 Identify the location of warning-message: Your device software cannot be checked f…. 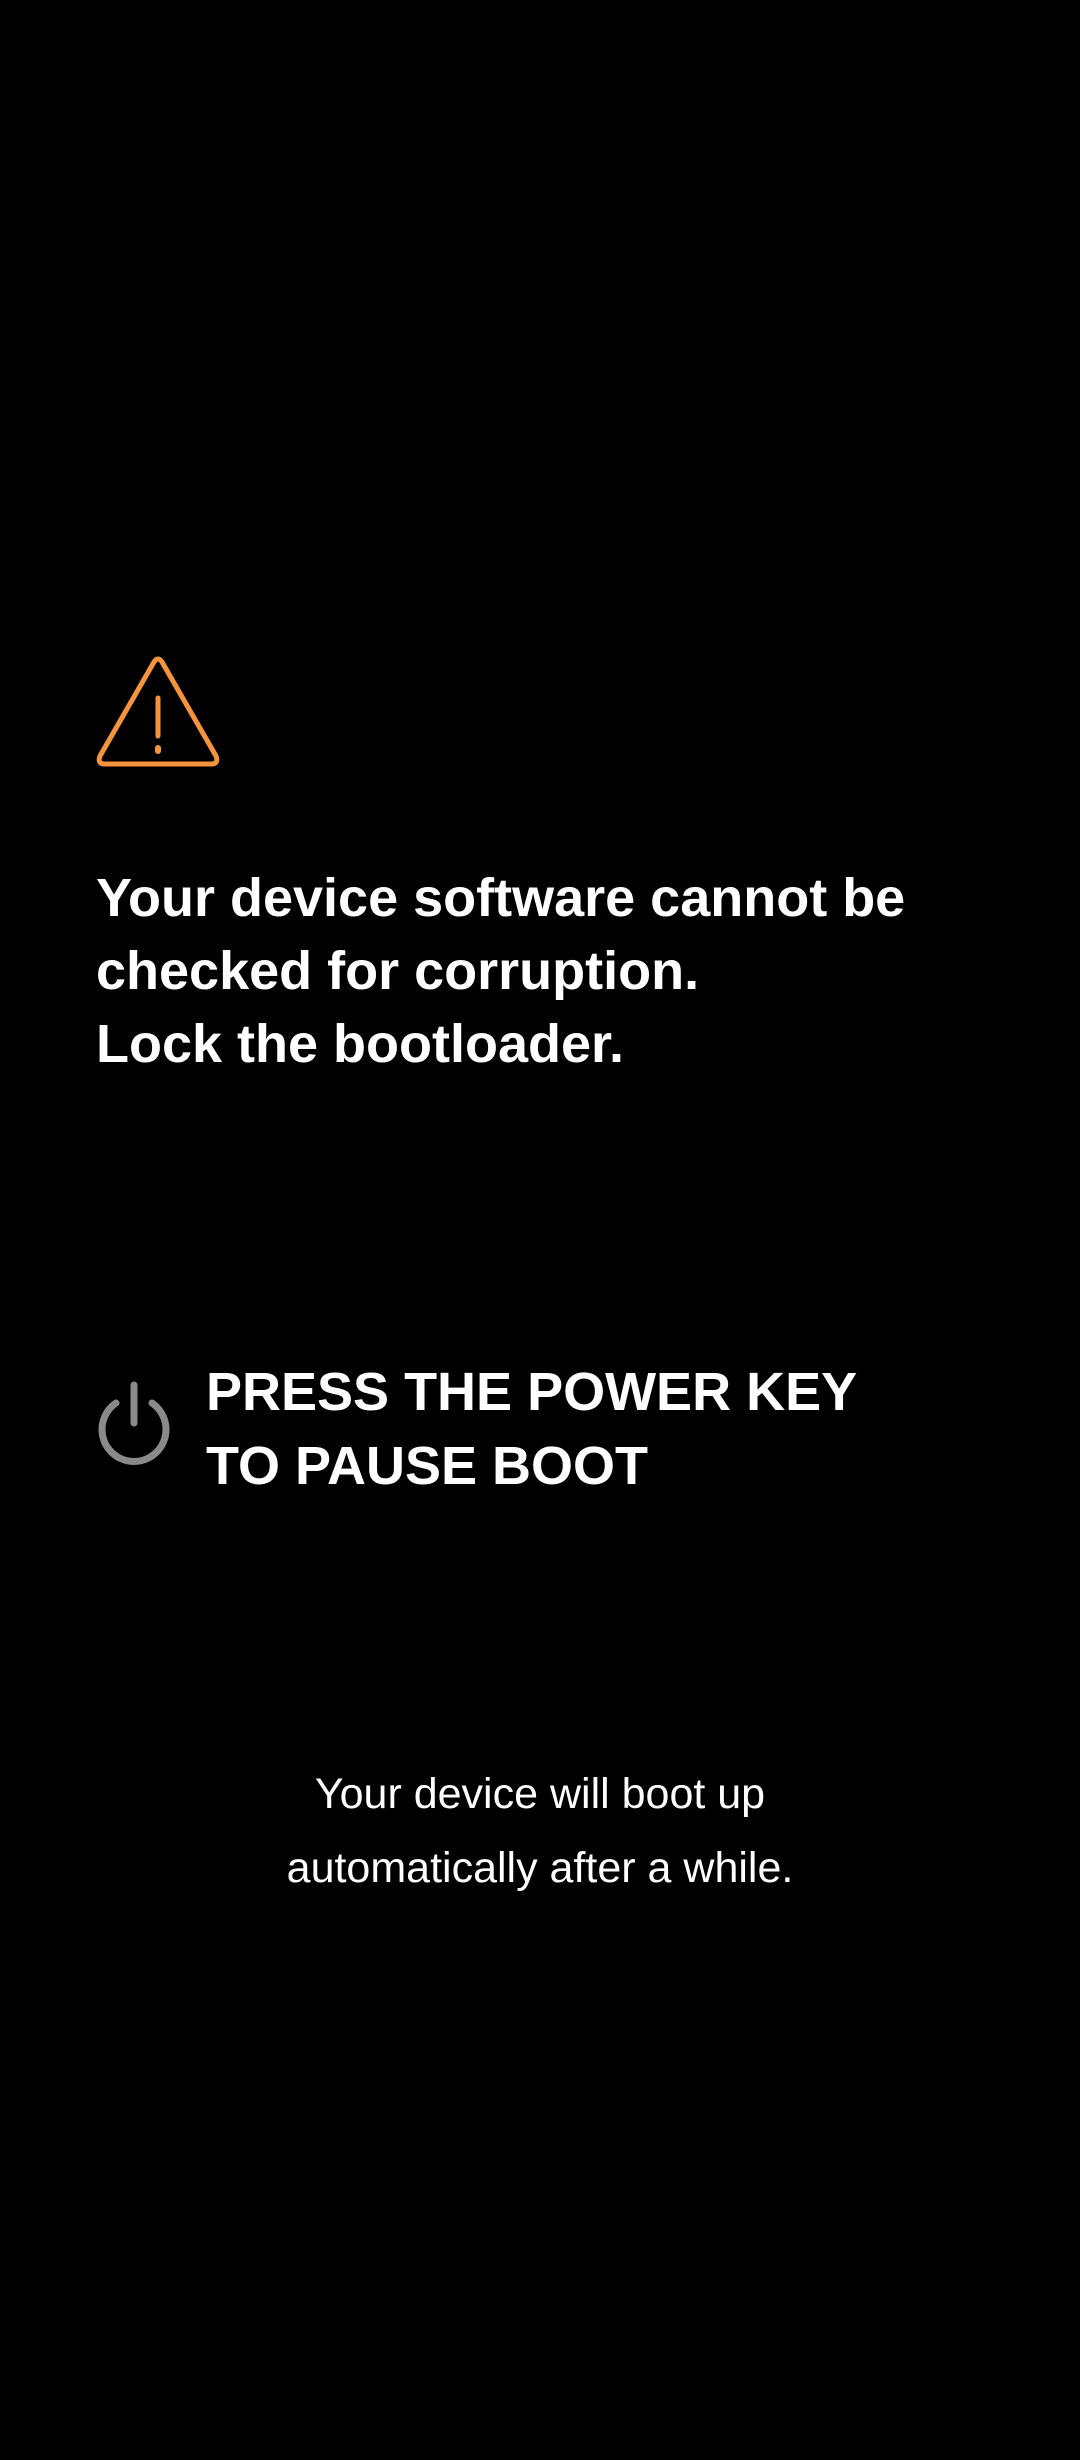
(546, 971).